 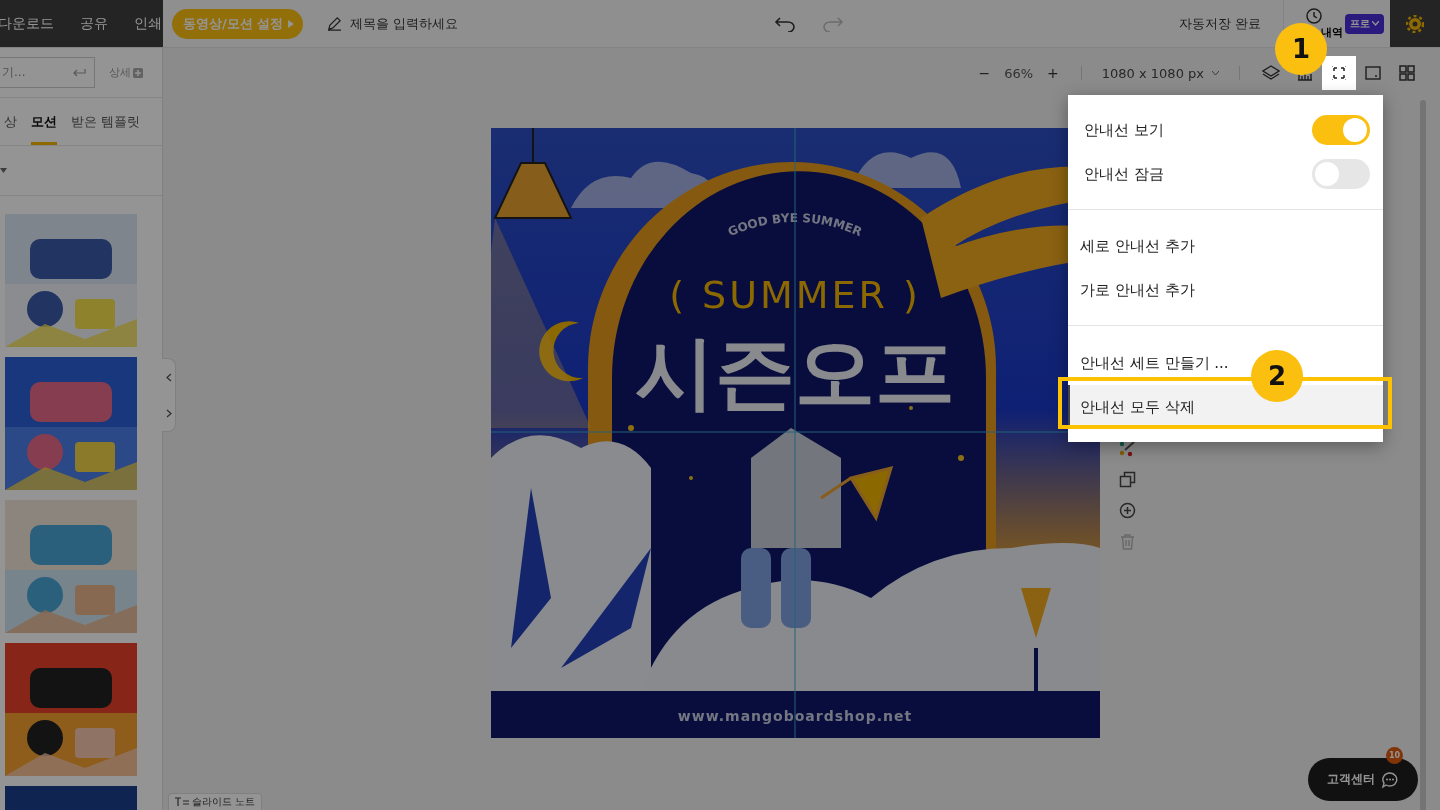 I want to click on headline: ( SUMMER ), so click(x=795, y=295).